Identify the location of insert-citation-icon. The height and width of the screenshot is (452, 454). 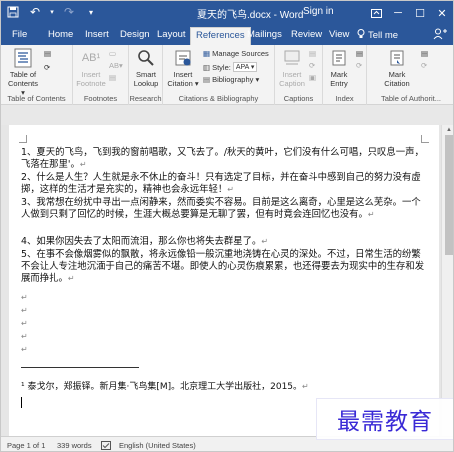
(183, 58).